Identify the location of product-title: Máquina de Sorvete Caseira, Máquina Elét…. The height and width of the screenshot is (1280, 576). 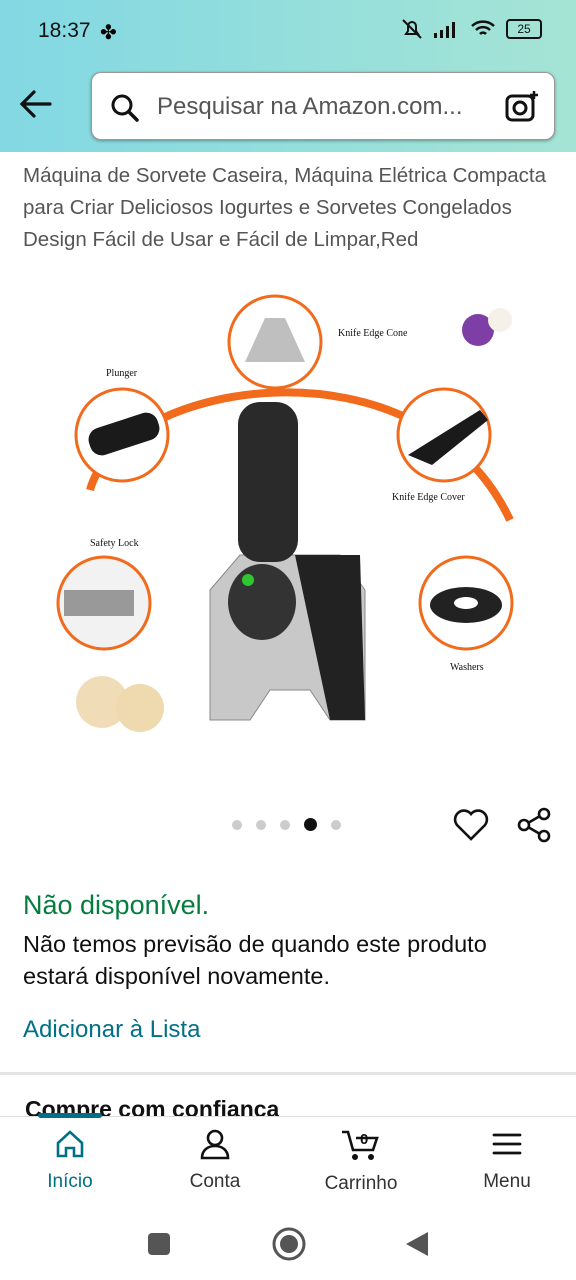
(285, 207).